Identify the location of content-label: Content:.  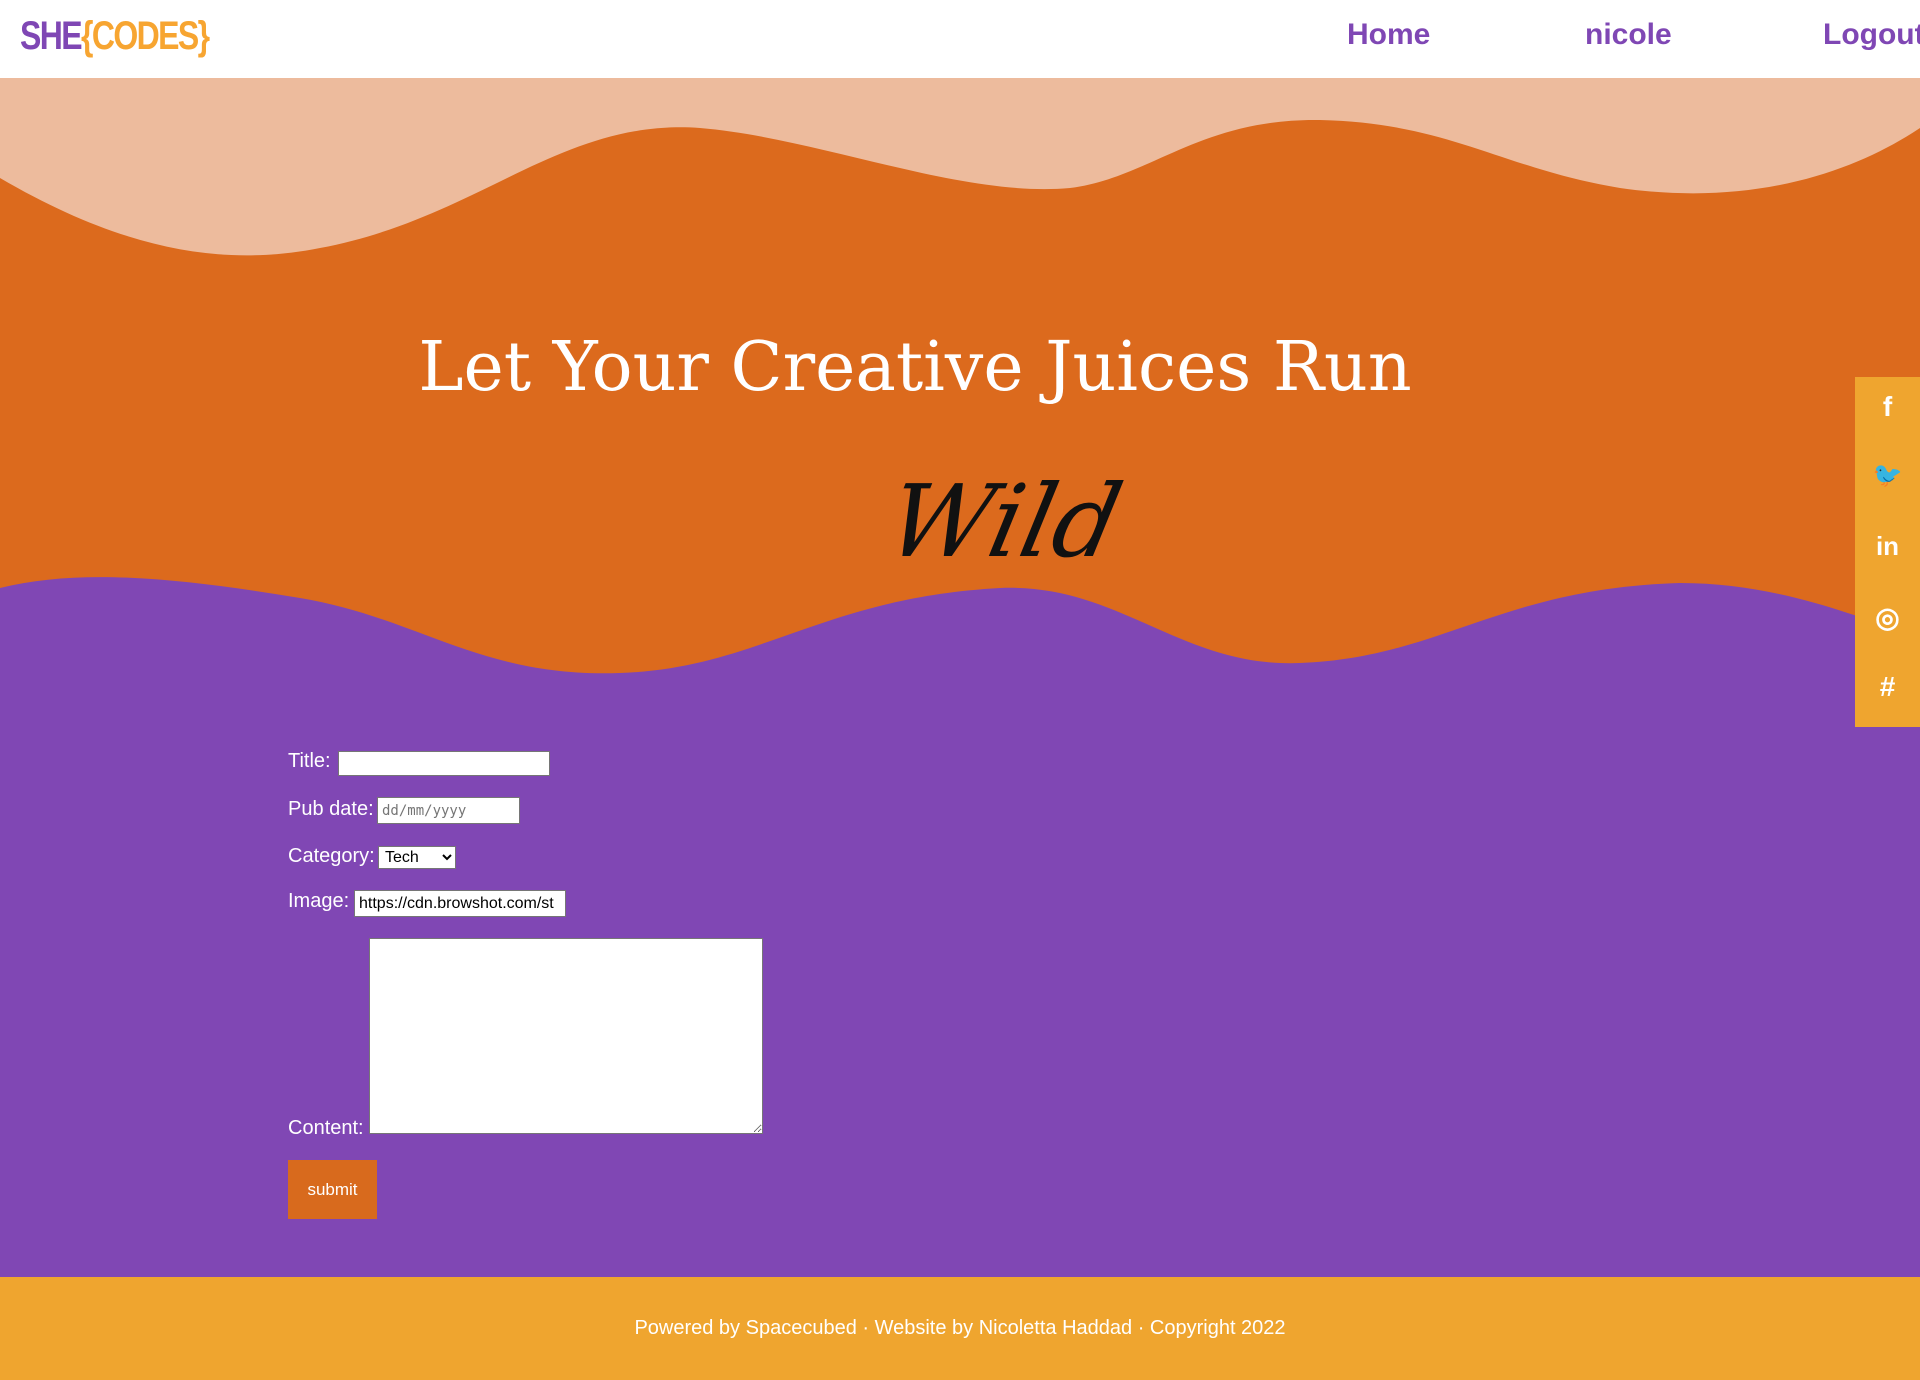
(326, 1128).